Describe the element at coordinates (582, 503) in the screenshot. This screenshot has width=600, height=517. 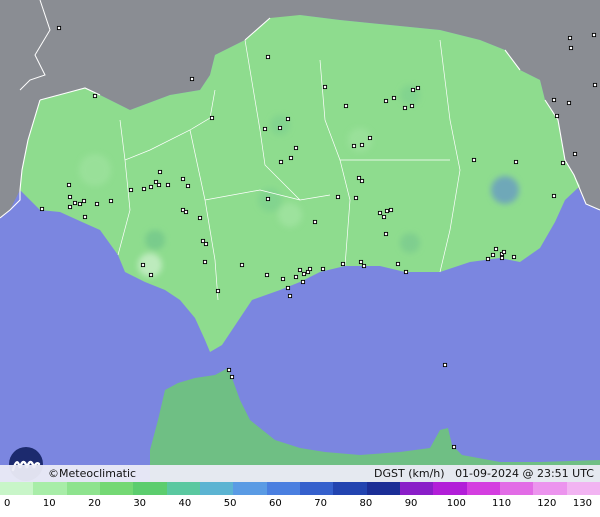
I see `legend-tick: 130` at that location.